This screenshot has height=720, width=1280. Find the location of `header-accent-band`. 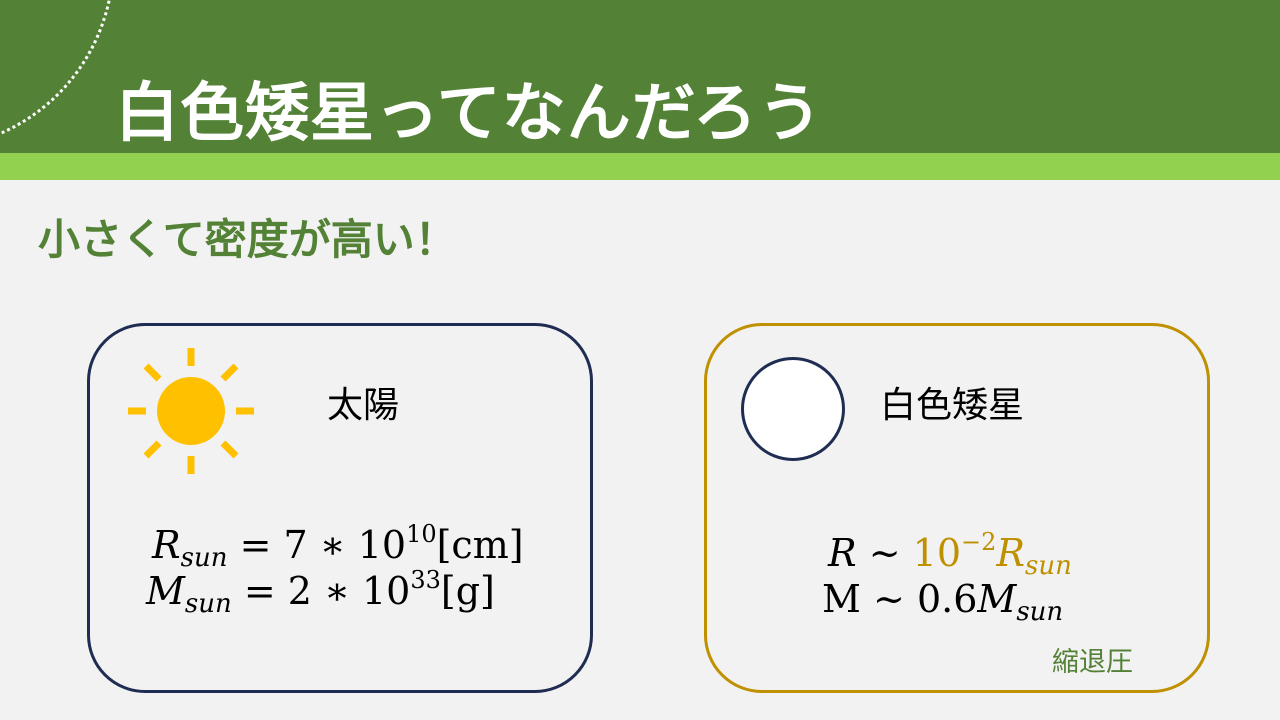

header-accent-band is located at coordinates (640, 166).